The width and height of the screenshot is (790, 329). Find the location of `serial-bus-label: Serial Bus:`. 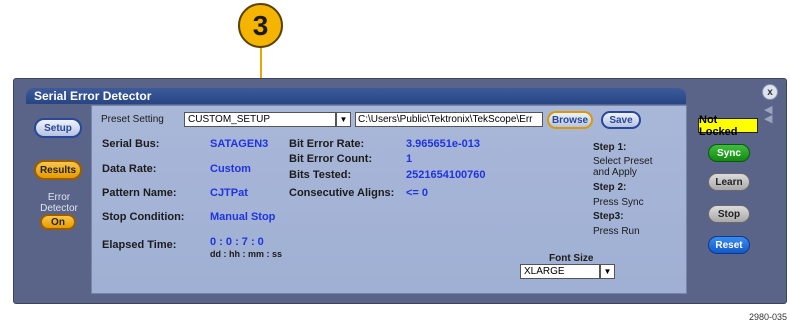

serial-bus-label: Serial Bus: is located at coordinates (131, 144).